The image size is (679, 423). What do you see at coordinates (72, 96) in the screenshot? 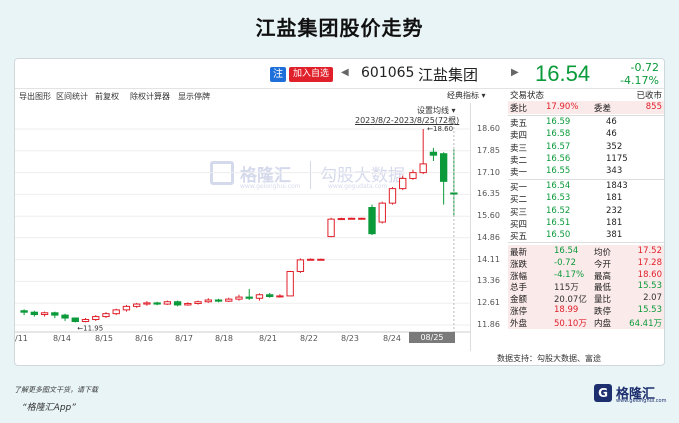
I see `range-stats-button: 区间统计` at bounding box center [72, 96].